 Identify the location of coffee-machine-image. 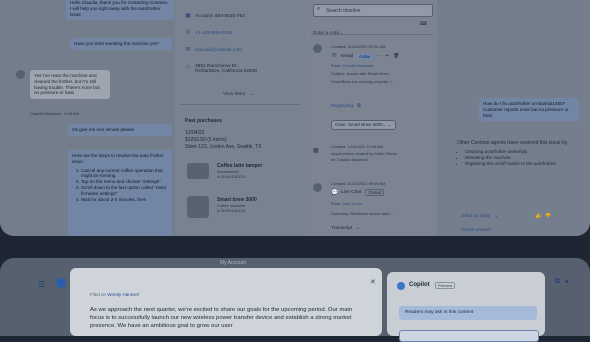
(198, 207).